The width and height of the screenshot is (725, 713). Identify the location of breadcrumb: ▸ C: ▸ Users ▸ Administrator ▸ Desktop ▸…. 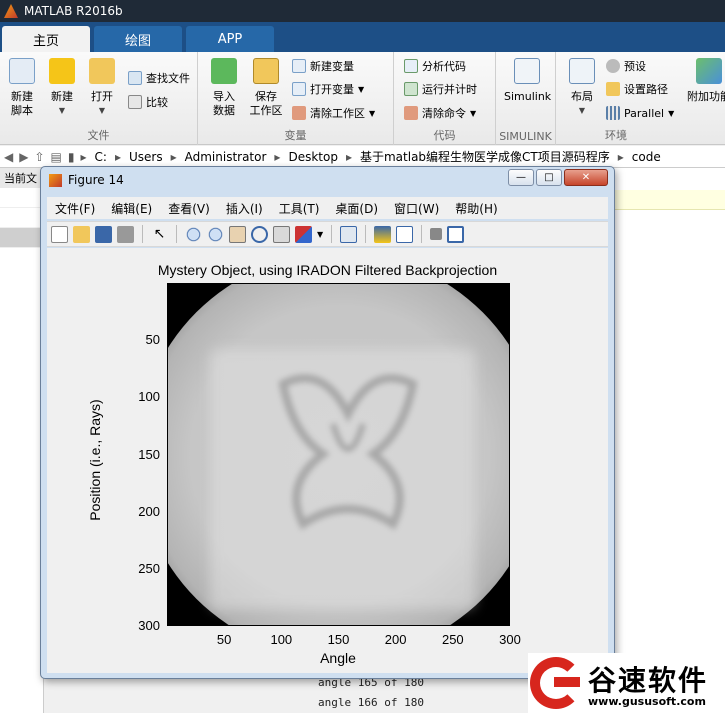
(370, 156).